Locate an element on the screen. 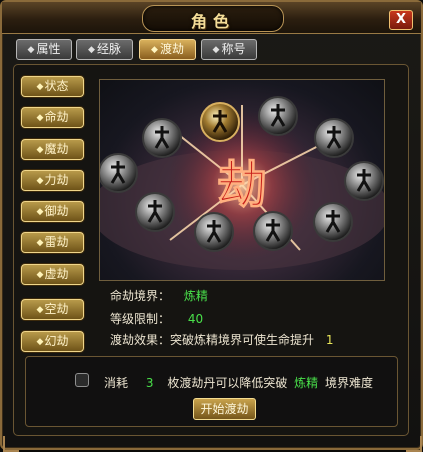 The height and width of the screenshot is (452, 423). use-pill-checkbox is located at coordinates (82, 380).